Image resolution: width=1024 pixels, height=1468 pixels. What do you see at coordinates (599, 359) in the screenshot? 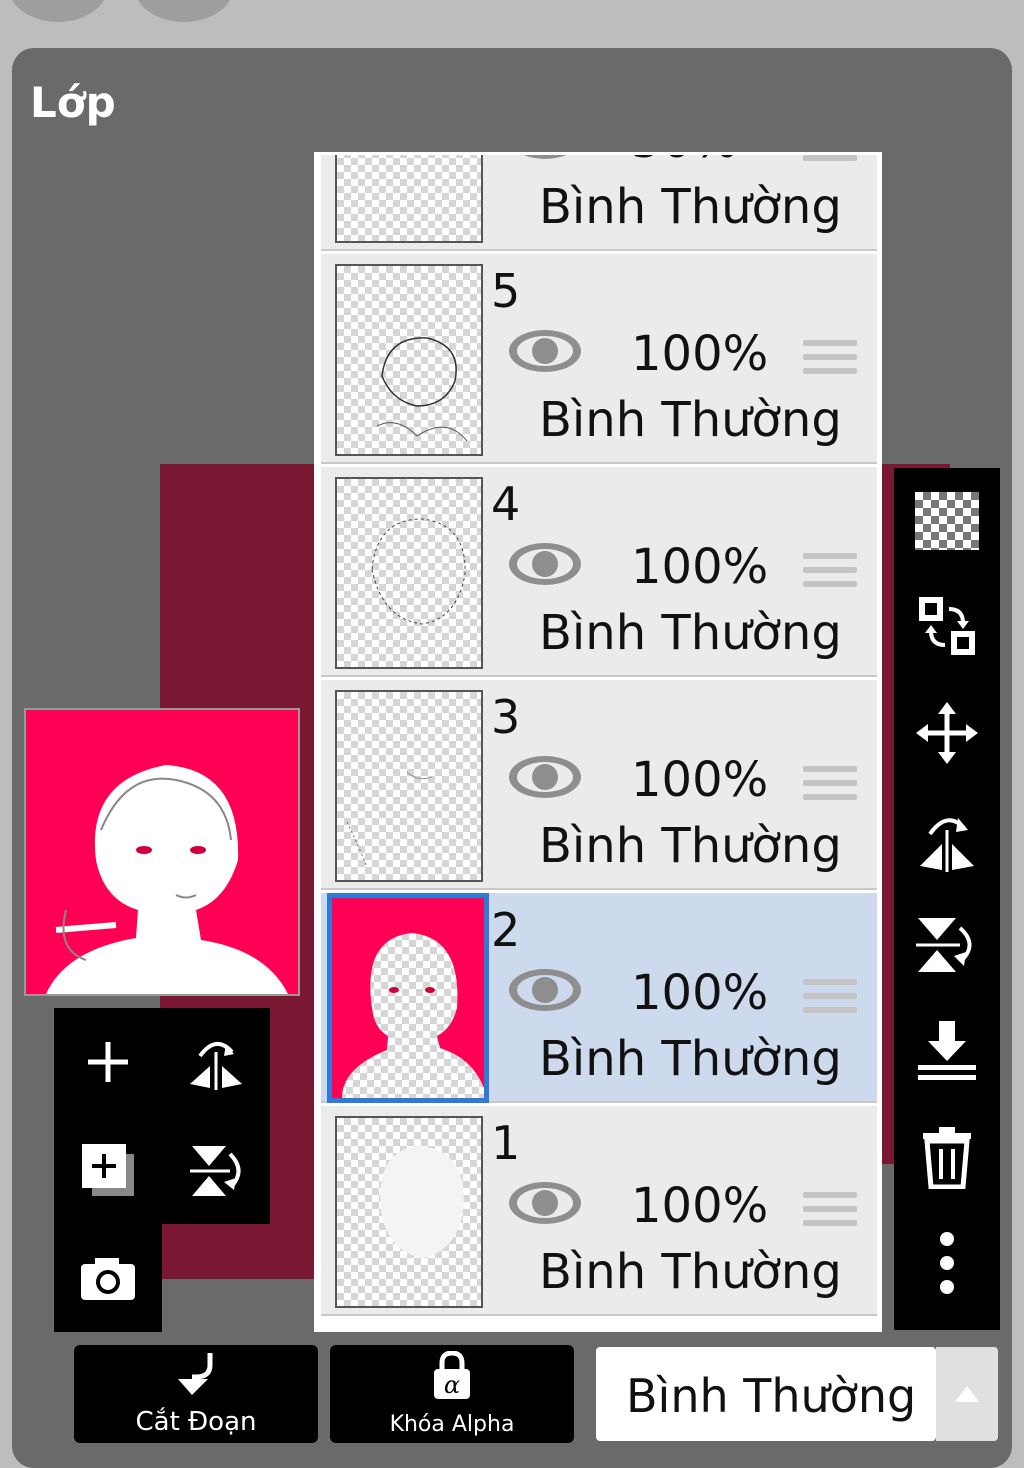
I see `layer-row: 5 100% Bình Thường` at bounding box center [599, 359].